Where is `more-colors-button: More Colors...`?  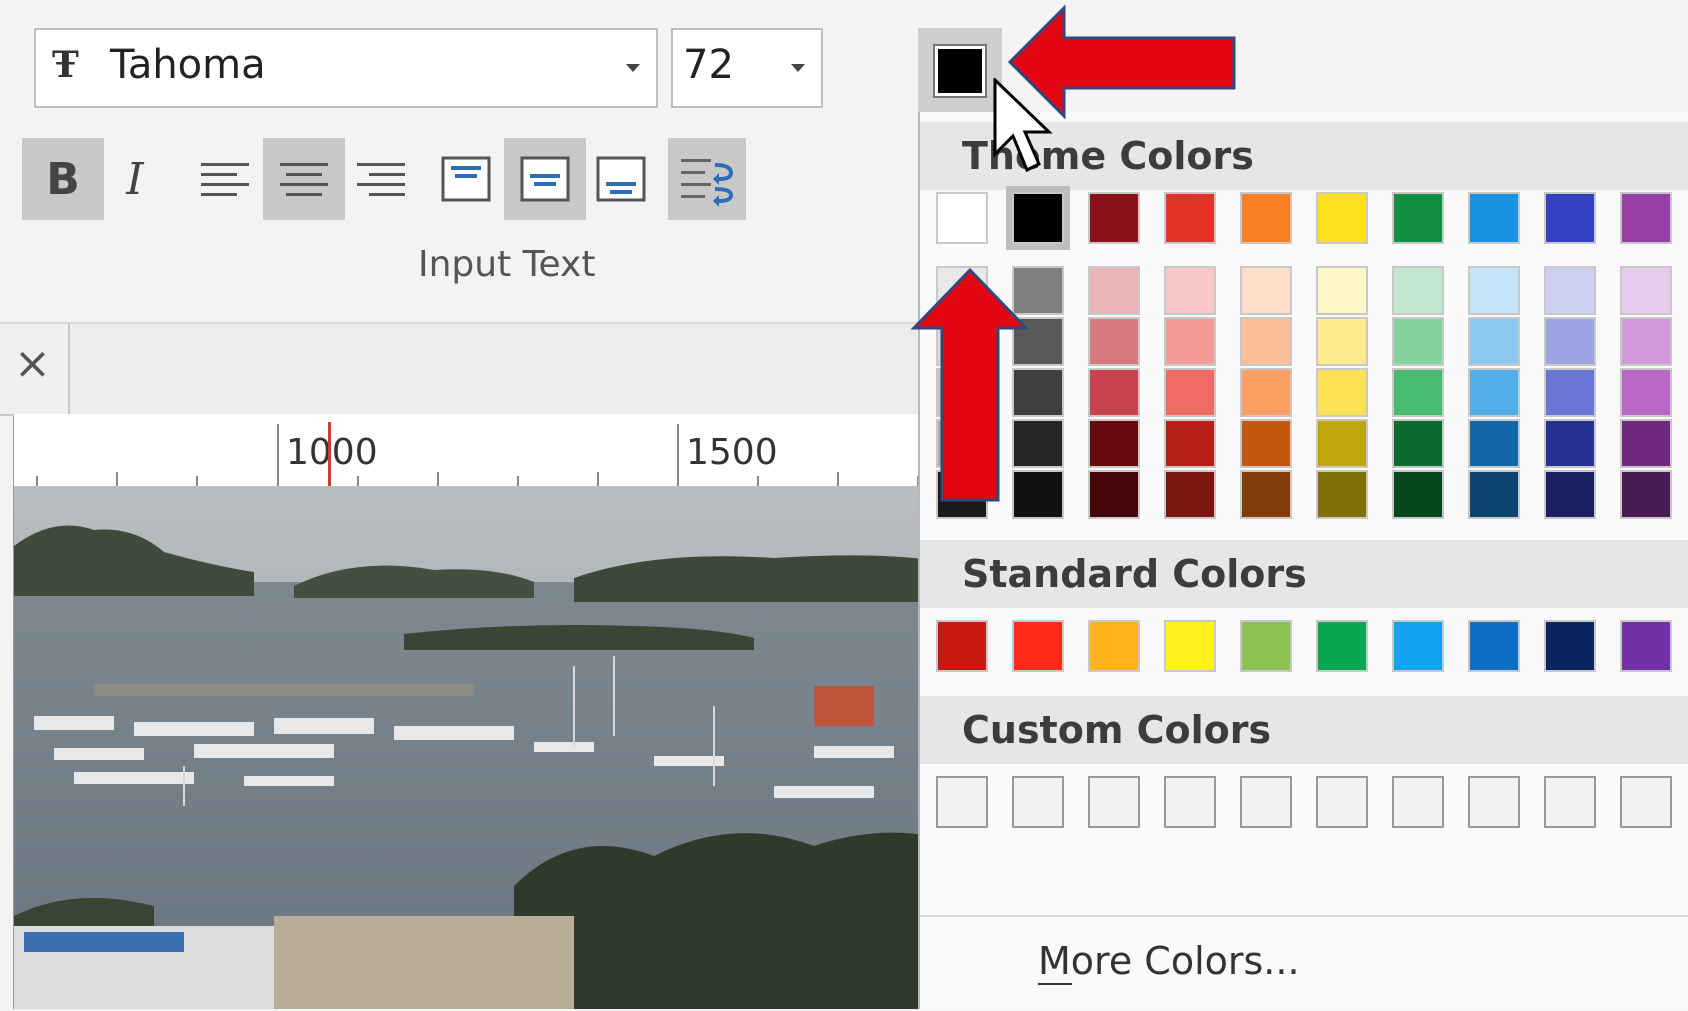
more-colors-button: More Colors... is located at coordinates (1304, 963).